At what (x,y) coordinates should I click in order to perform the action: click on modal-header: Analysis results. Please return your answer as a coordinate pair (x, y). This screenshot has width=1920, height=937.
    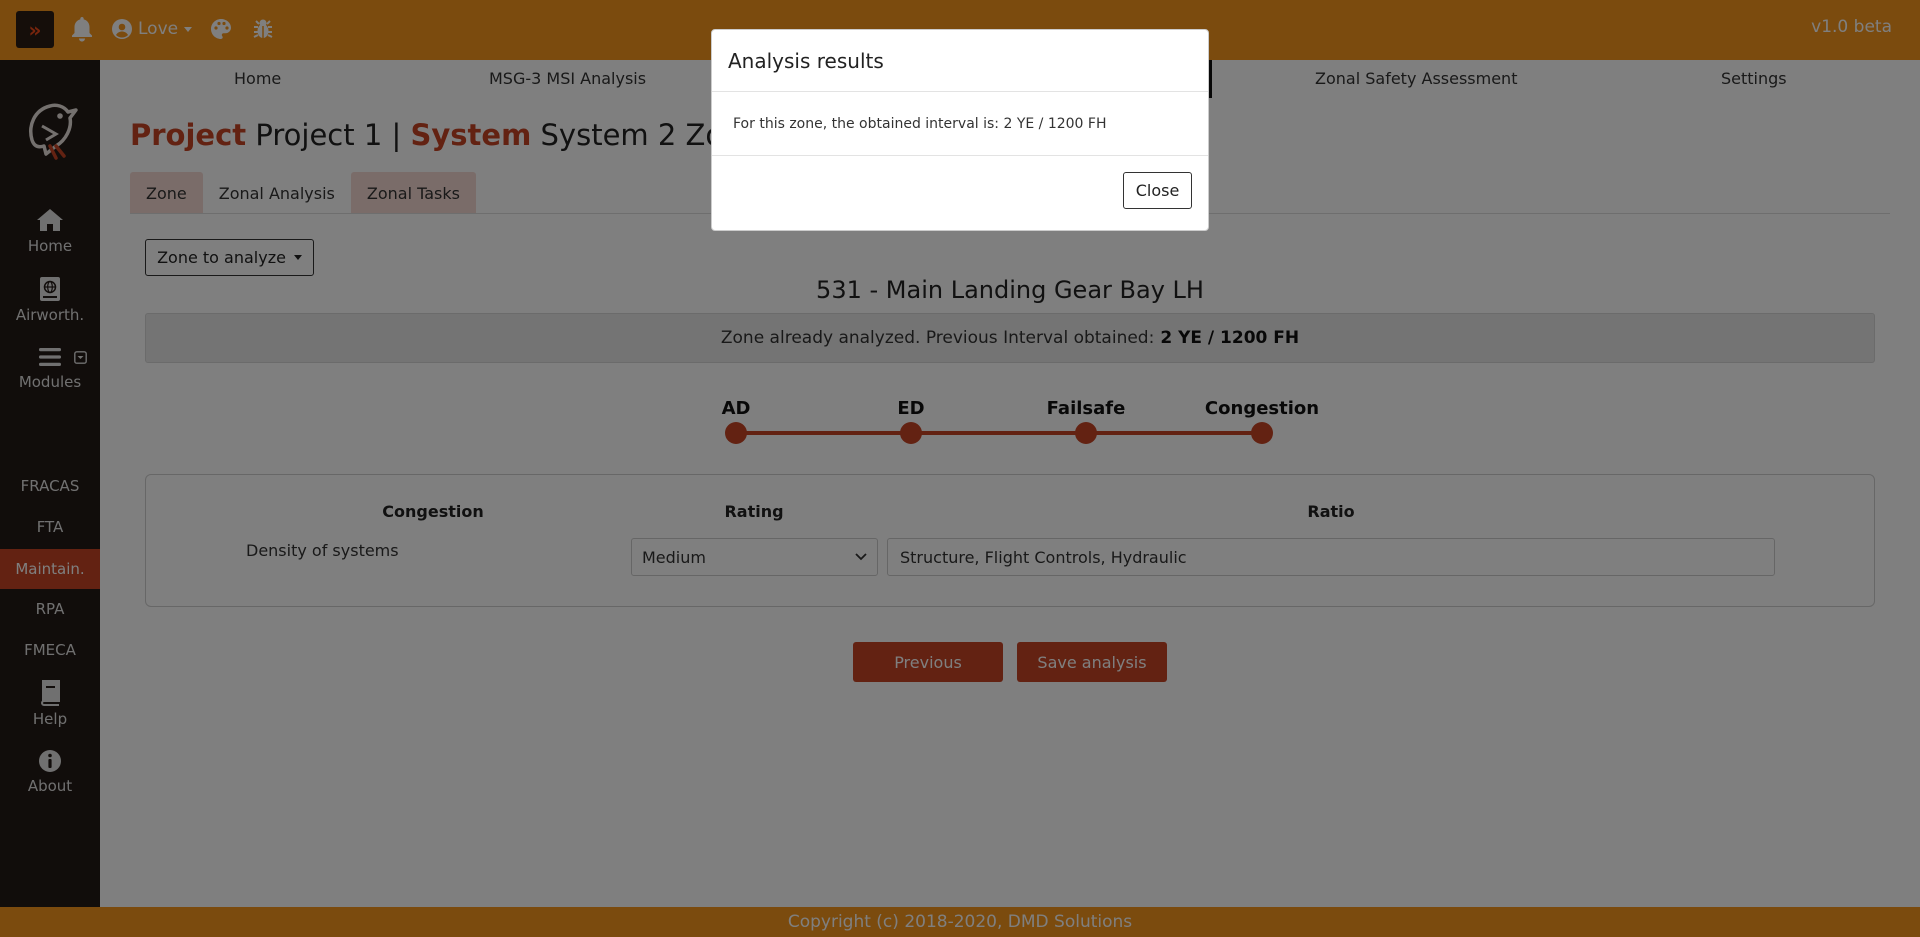
    Looking at the image, I should click on (960, 61).